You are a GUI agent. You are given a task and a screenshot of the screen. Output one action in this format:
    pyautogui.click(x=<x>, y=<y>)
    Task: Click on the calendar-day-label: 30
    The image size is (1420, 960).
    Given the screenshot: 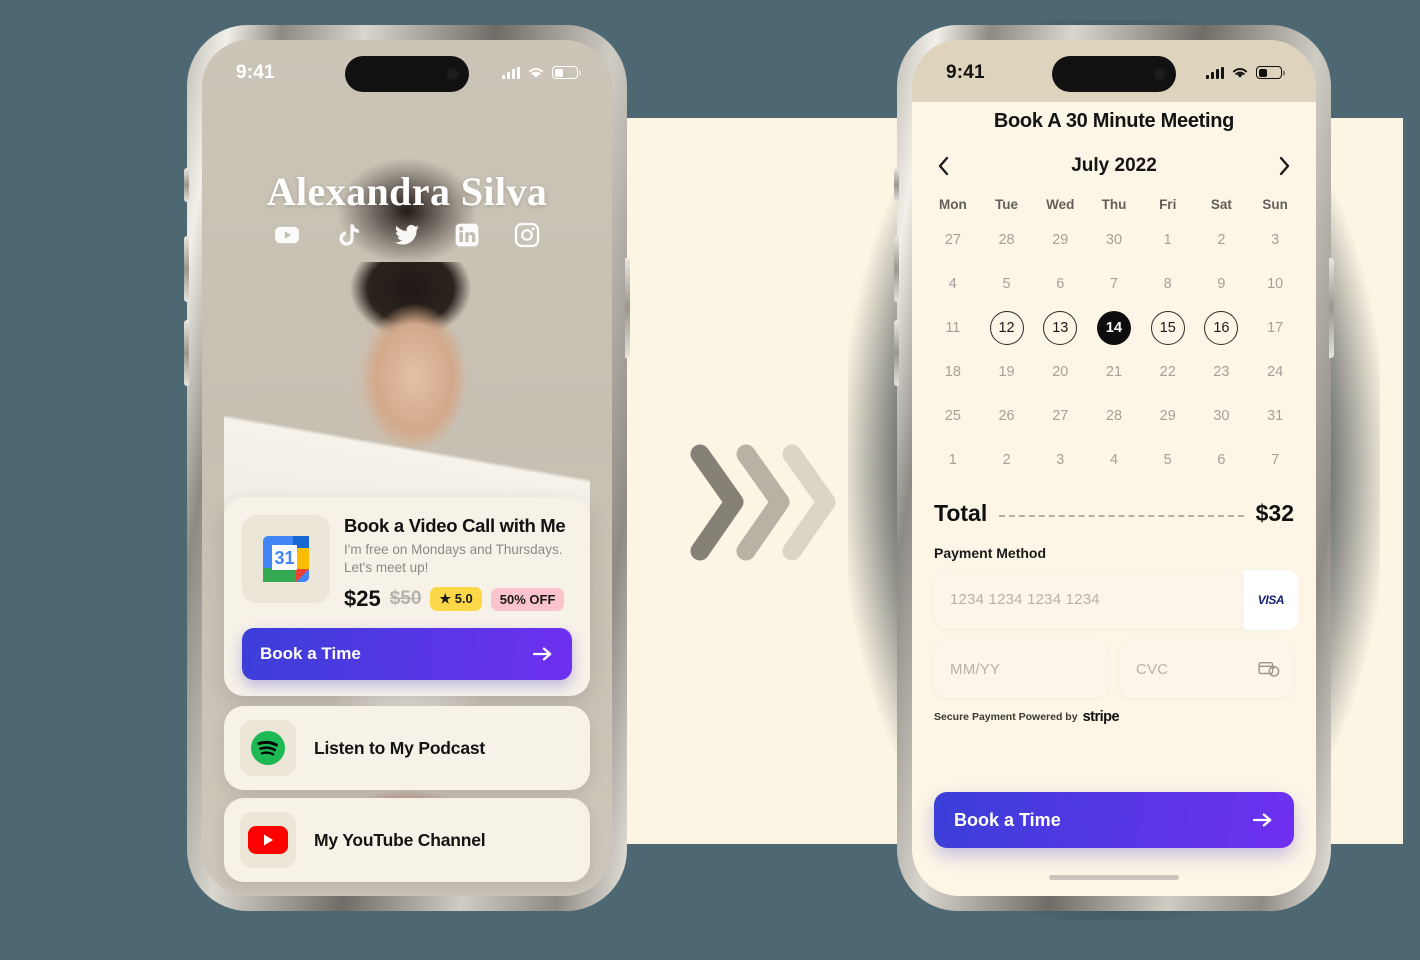 What is the action you would take?
    pyautogui.click(x=1221, y=416)
    